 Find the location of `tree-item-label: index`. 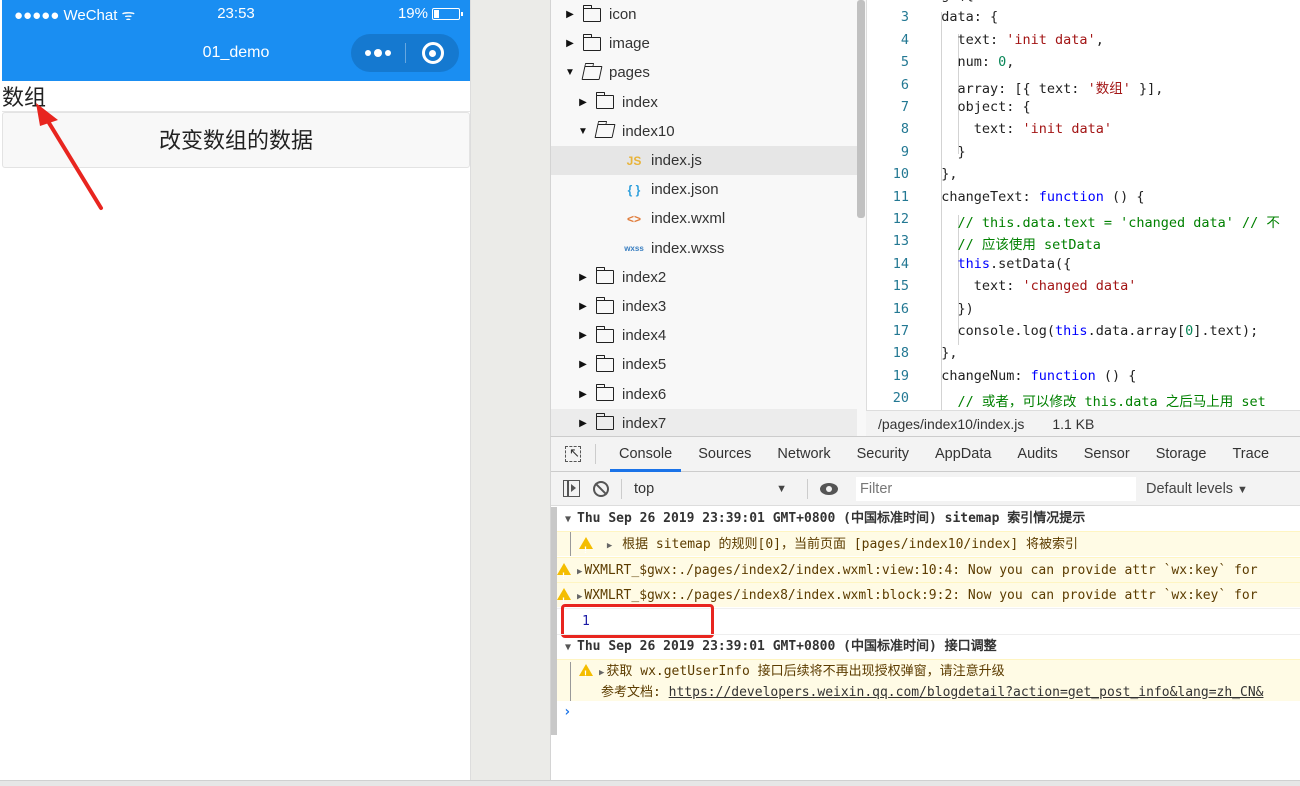

tree-item-label: index is located at coordinates (640, 102).